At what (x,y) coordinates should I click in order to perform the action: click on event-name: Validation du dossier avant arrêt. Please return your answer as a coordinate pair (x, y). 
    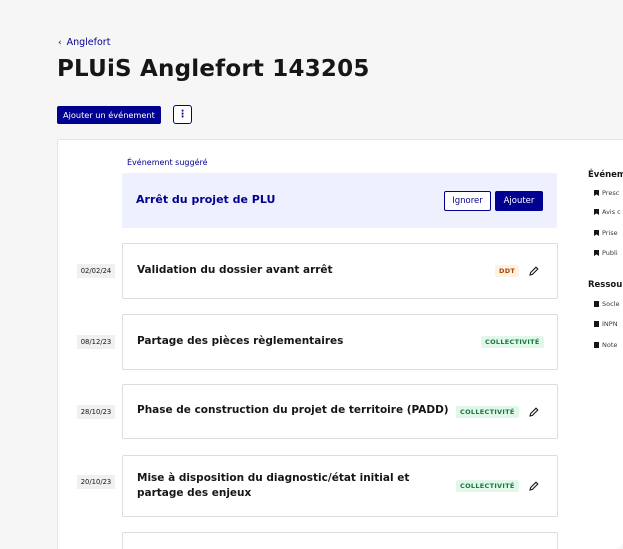
    Looking at the image, I should click on (235, 270).